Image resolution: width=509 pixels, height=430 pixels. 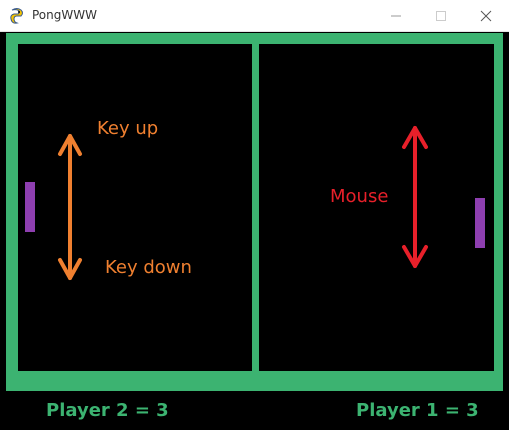 I want to click on title-bar: PongWWW, so click(x=254, y=16).